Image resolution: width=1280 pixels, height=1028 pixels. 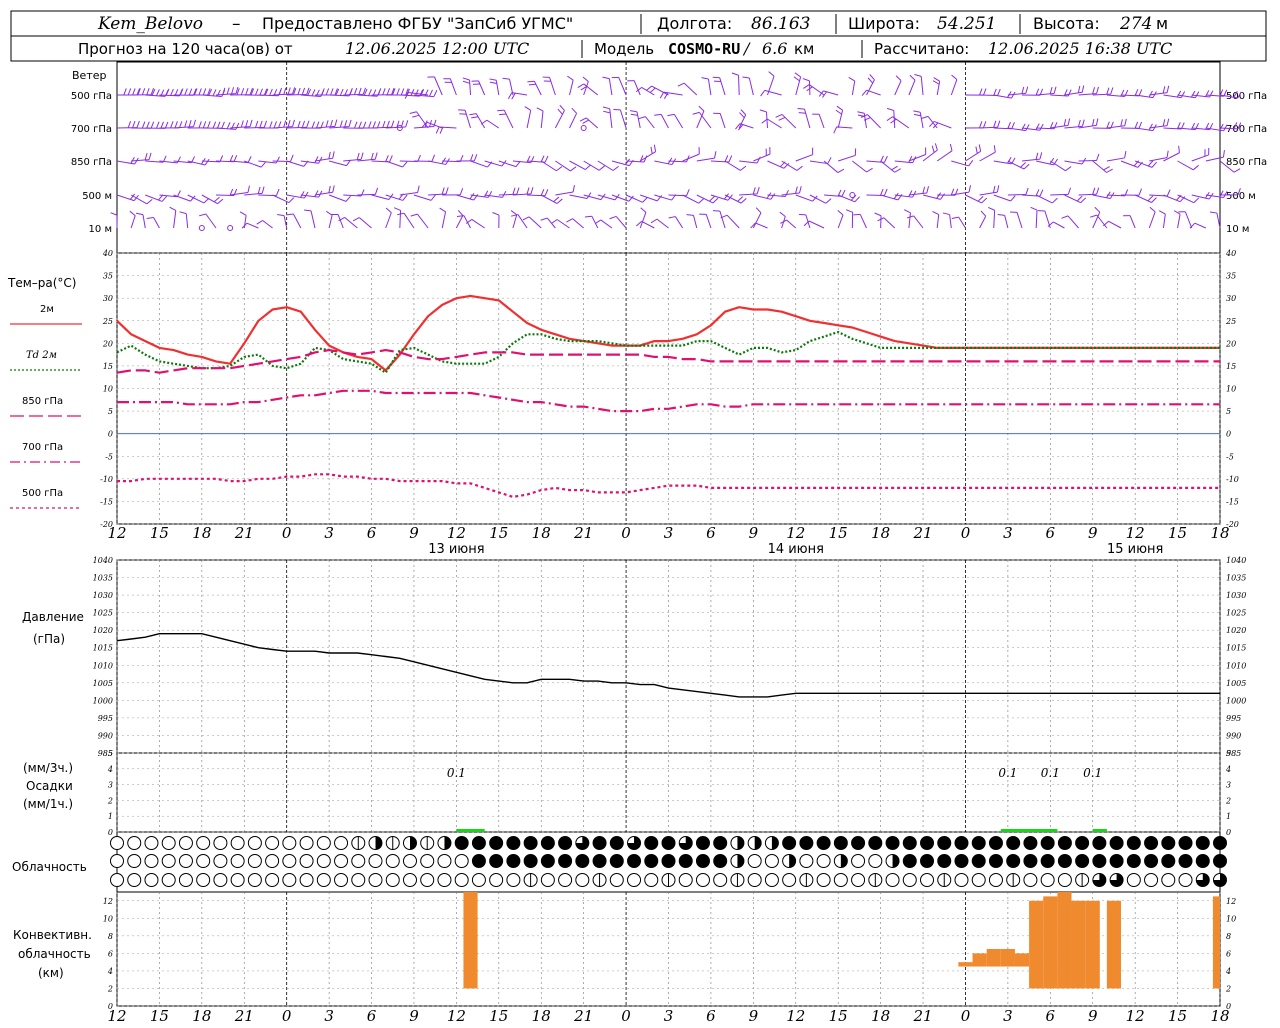 What do you see at coordinates (1236, 613) in the screenshot?
I see `y-tick-label: 1025` at bounding box center [1236, 613].